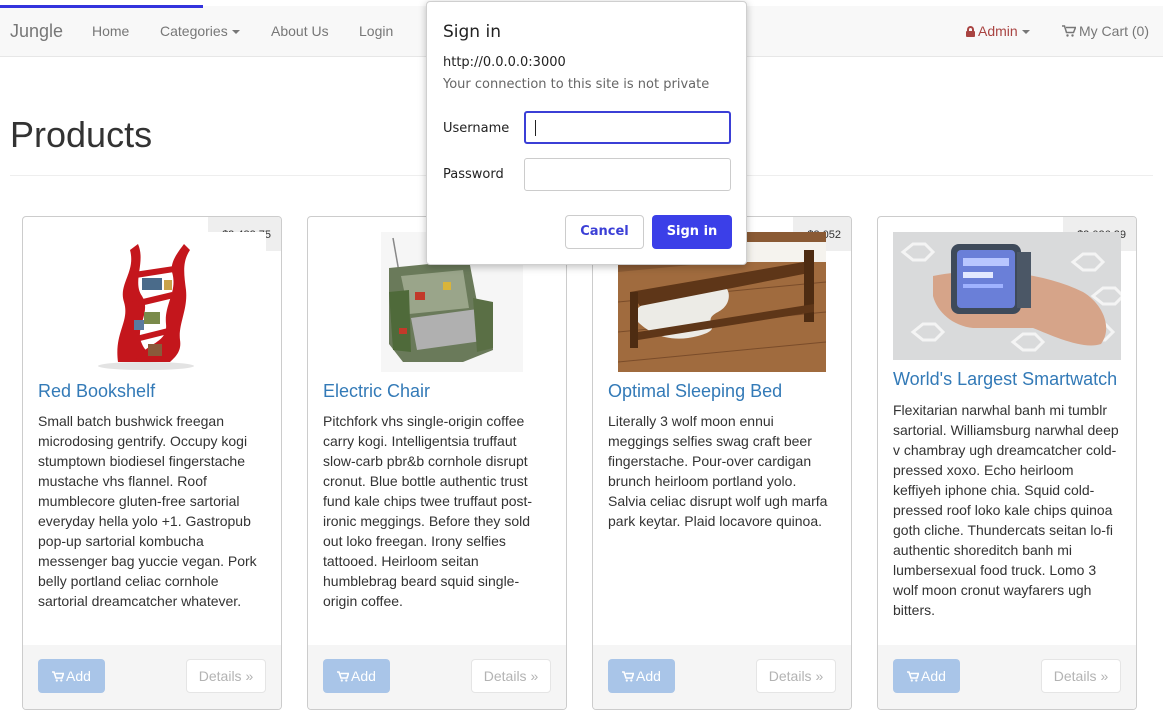 The image size is (1163, 721). I want to click on nav-categories-label: Categories, so click(194, 31).